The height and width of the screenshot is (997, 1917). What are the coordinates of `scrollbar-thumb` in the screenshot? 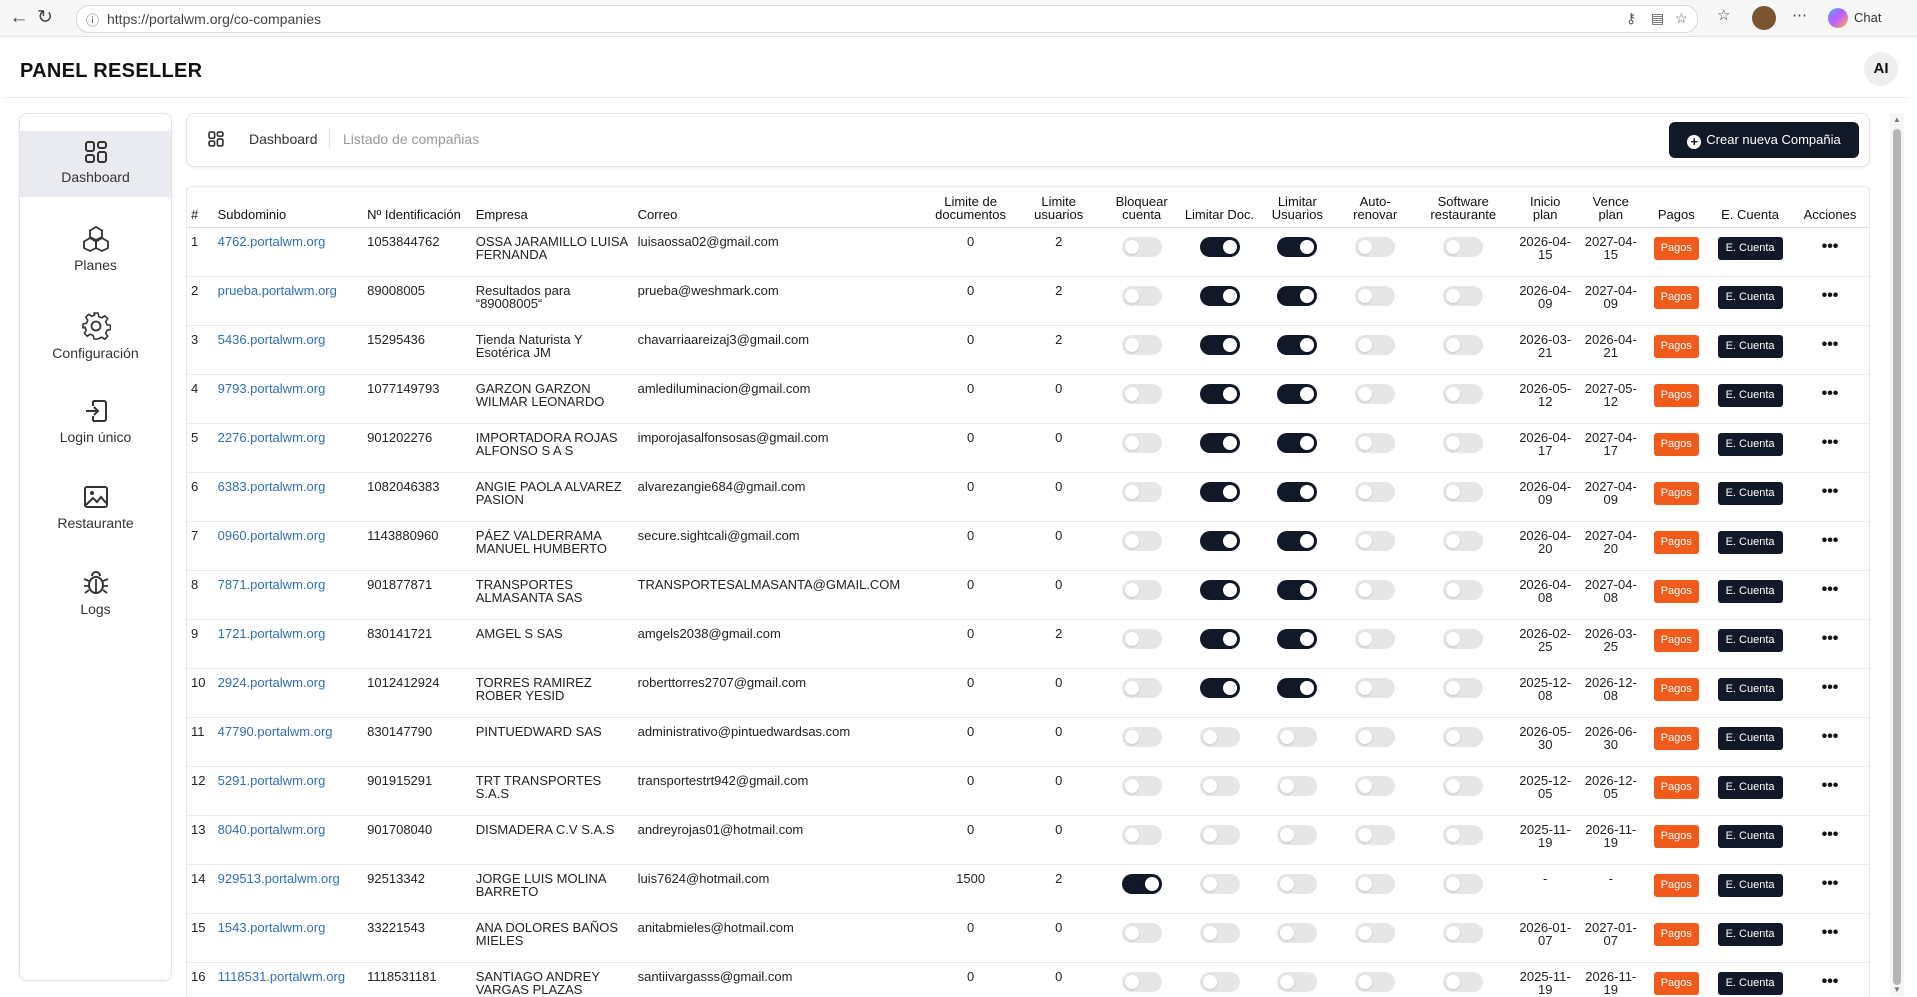 It's located at (1897, 557).